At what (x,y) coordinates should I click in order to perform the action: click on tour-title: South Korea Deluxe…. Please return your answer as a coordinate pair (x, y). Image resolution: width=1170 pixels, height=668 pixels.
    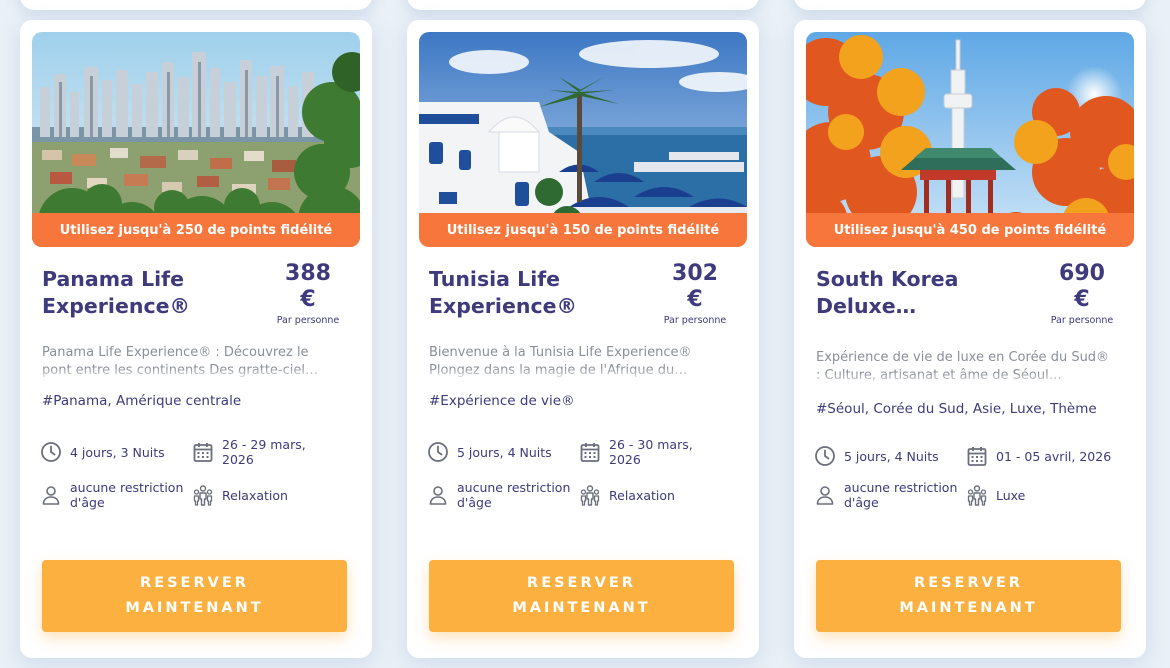
    Looking at the image, I should click on (921, 293).